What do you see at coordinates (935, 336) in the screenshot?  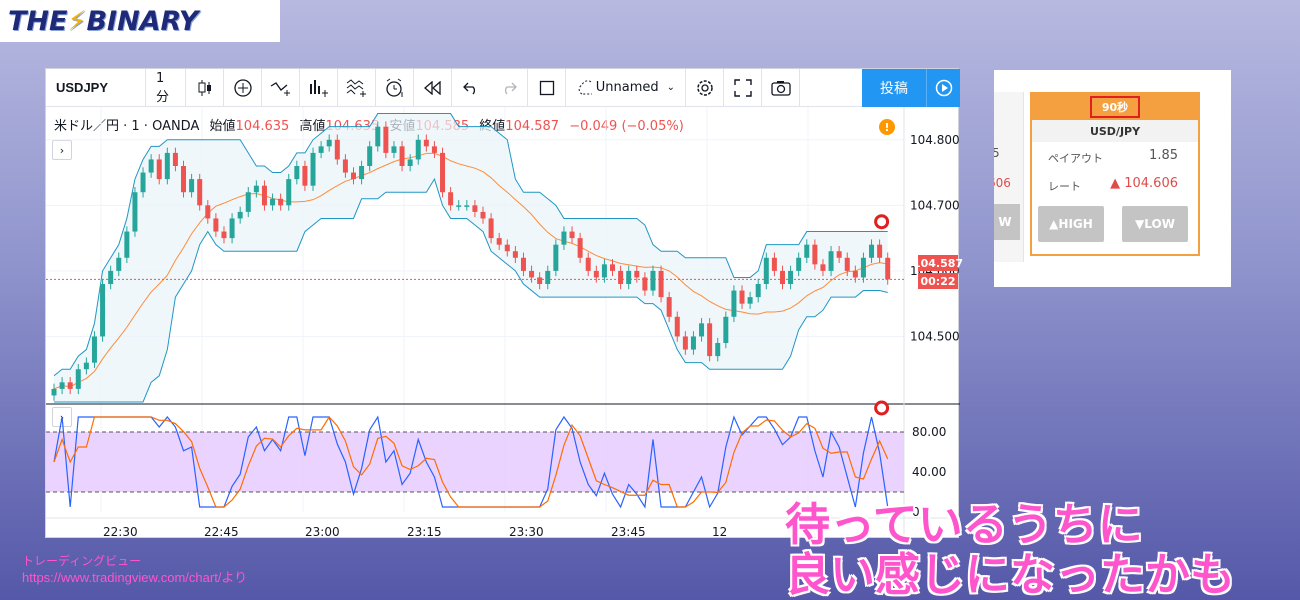 I see `price-axis-label: 104.500` at bounding box center [935, 336].